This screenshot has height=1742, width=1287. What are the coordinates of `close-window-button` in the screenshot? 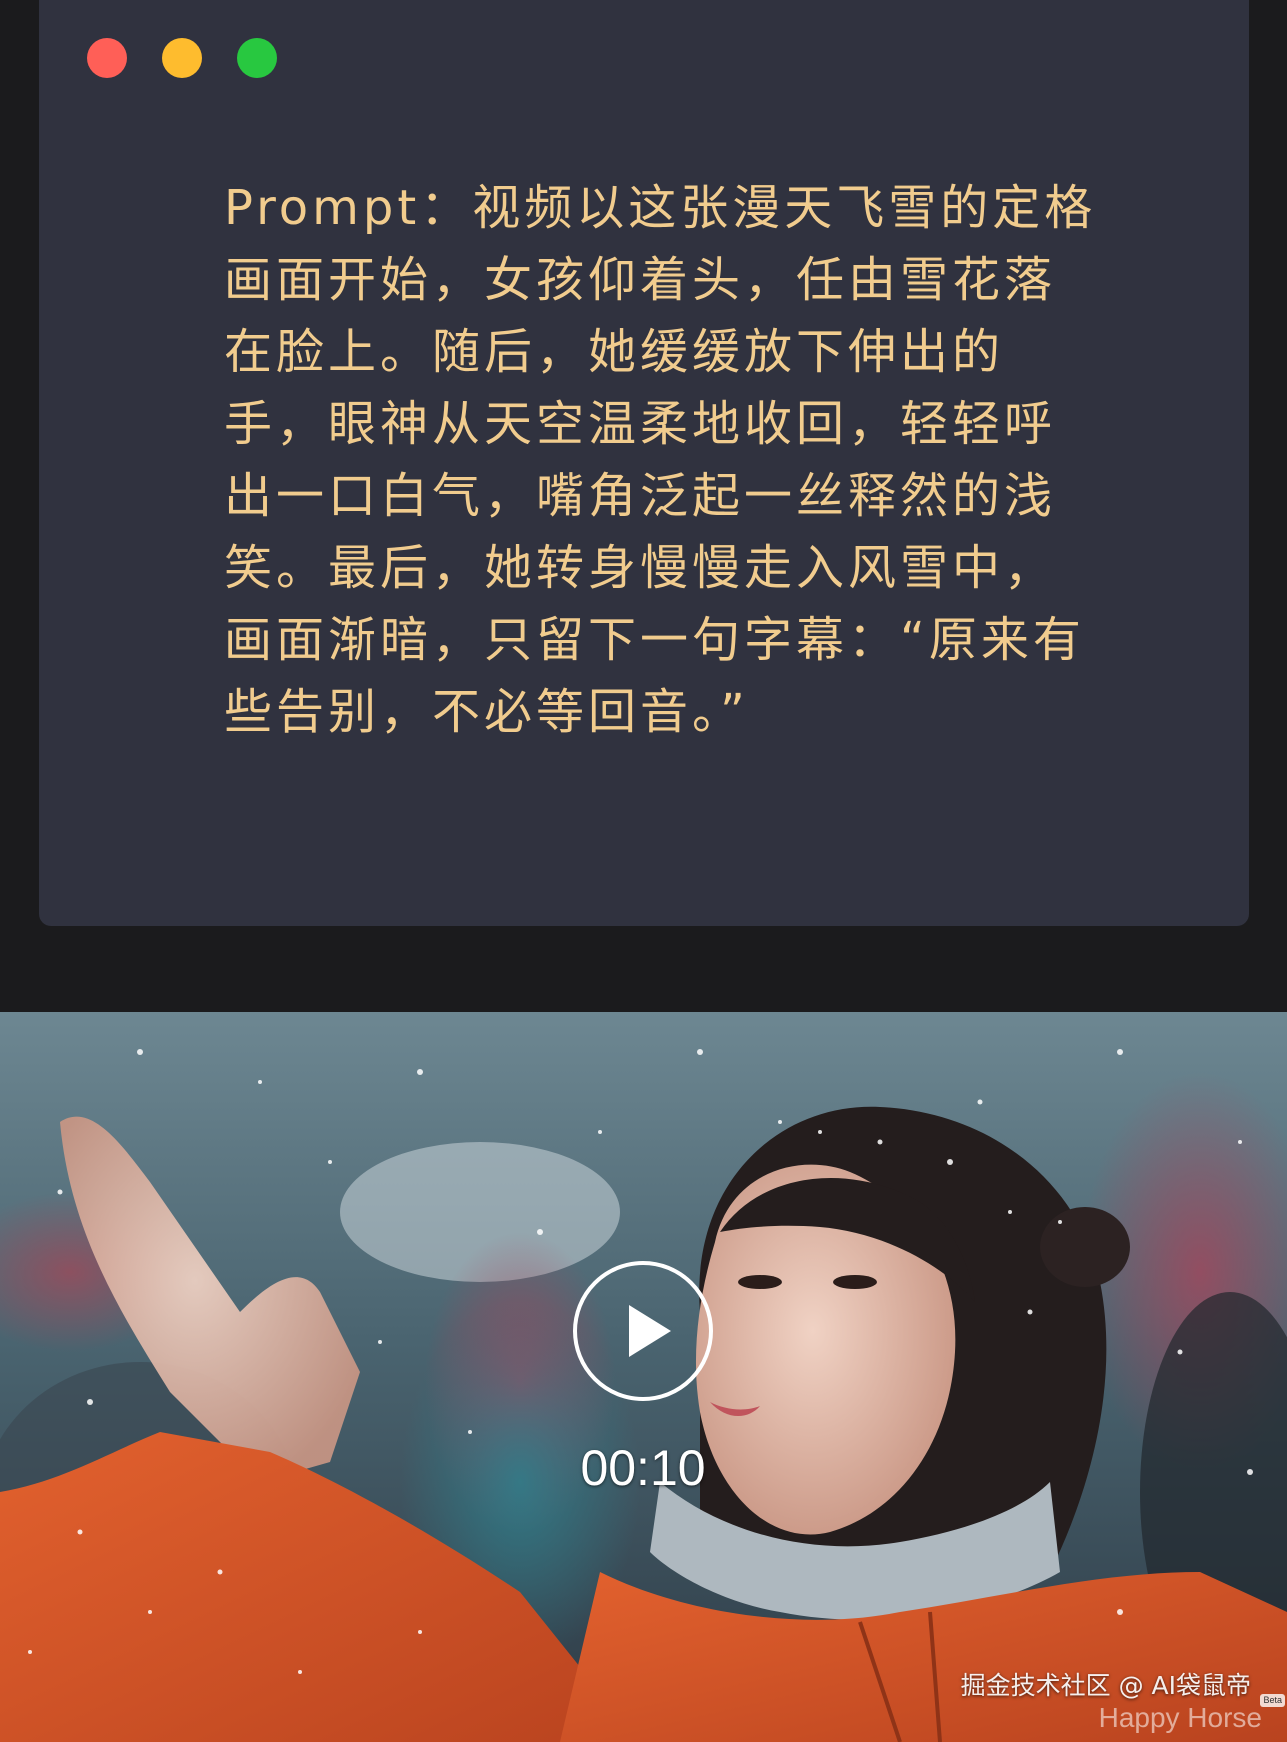 It's located at (107, 58).